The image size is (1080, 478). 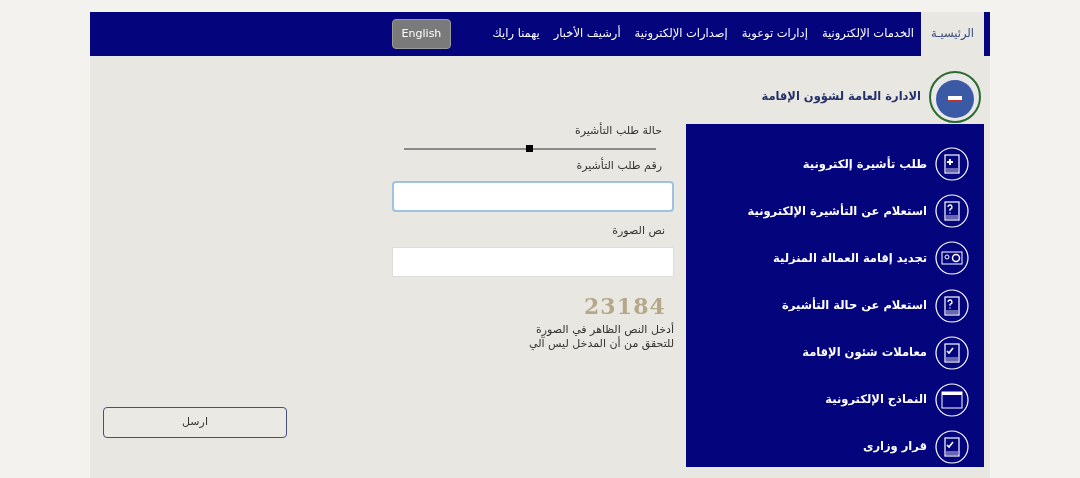 I want to click on visa-number-label: رقم طلب التأشيرة, so click(x=618, y=165).